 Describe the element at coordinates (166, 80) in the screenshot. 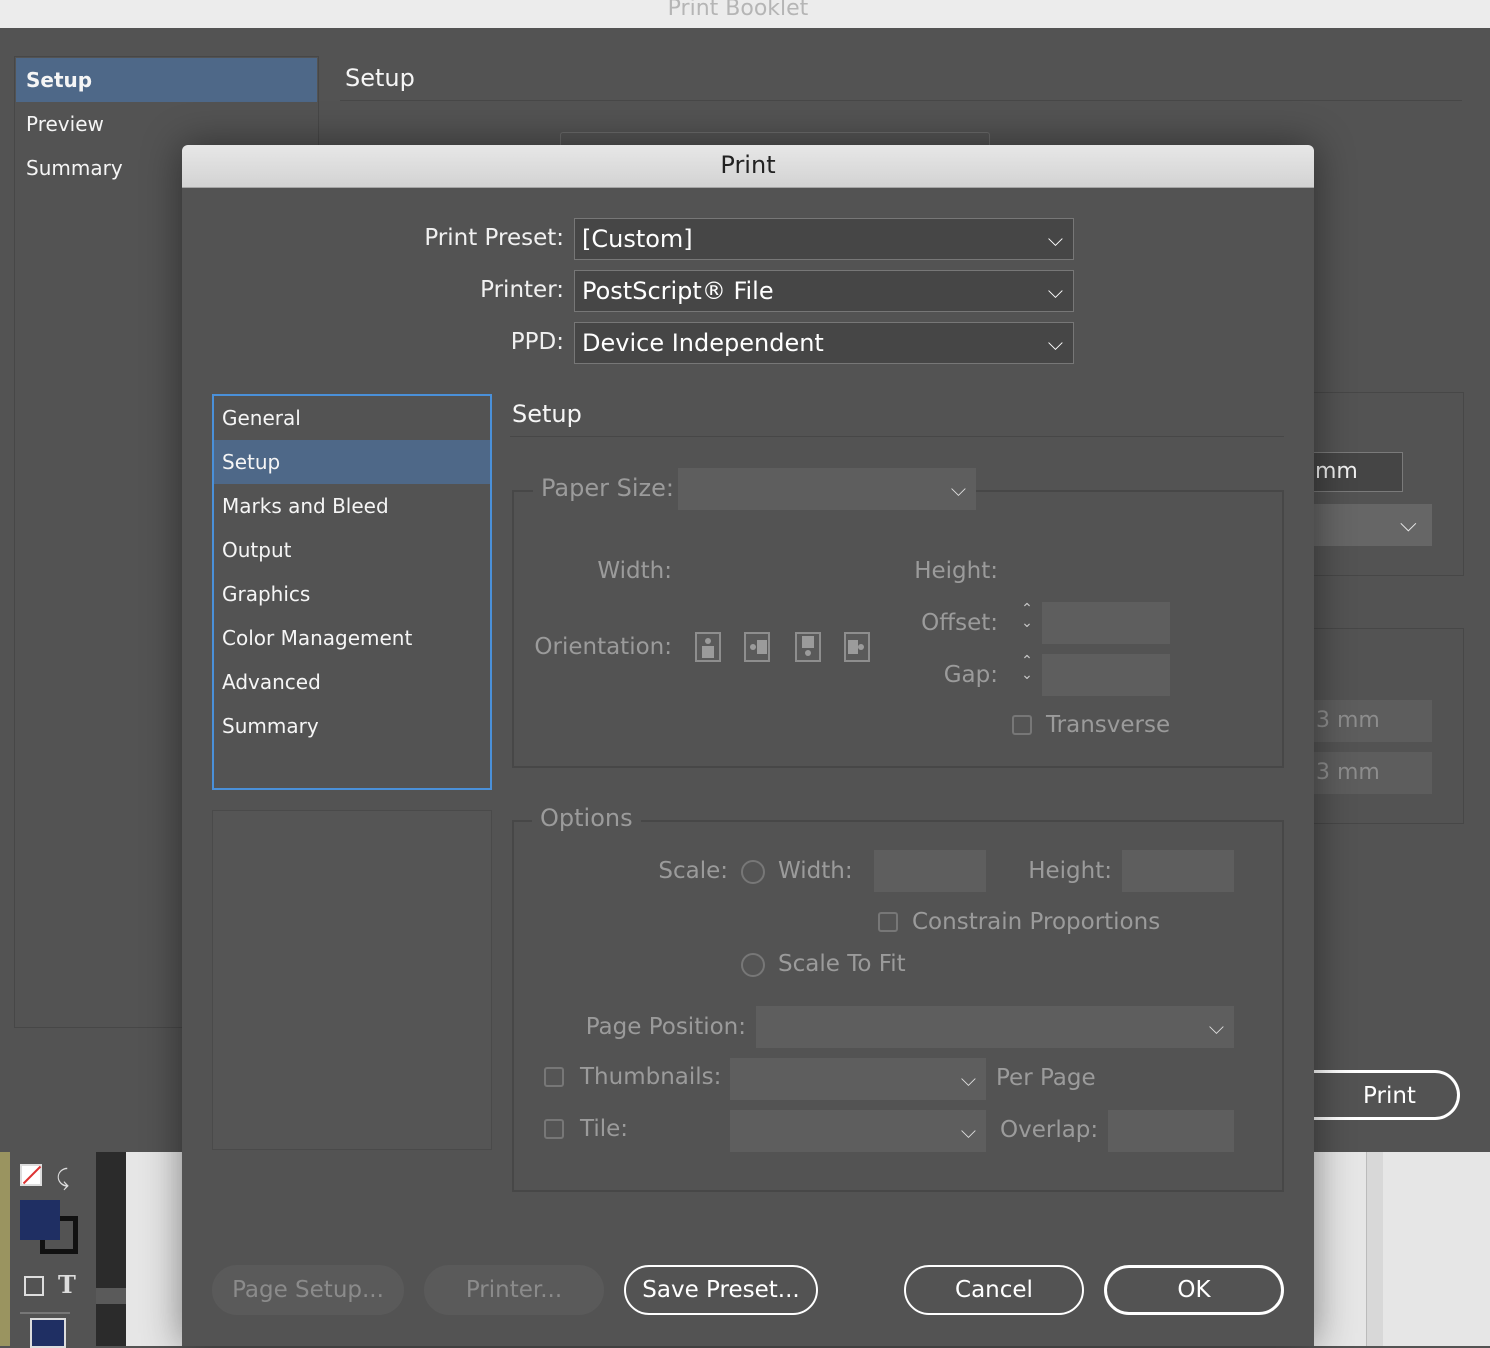

I see `booklet-nav-setup: Setup` at that location.